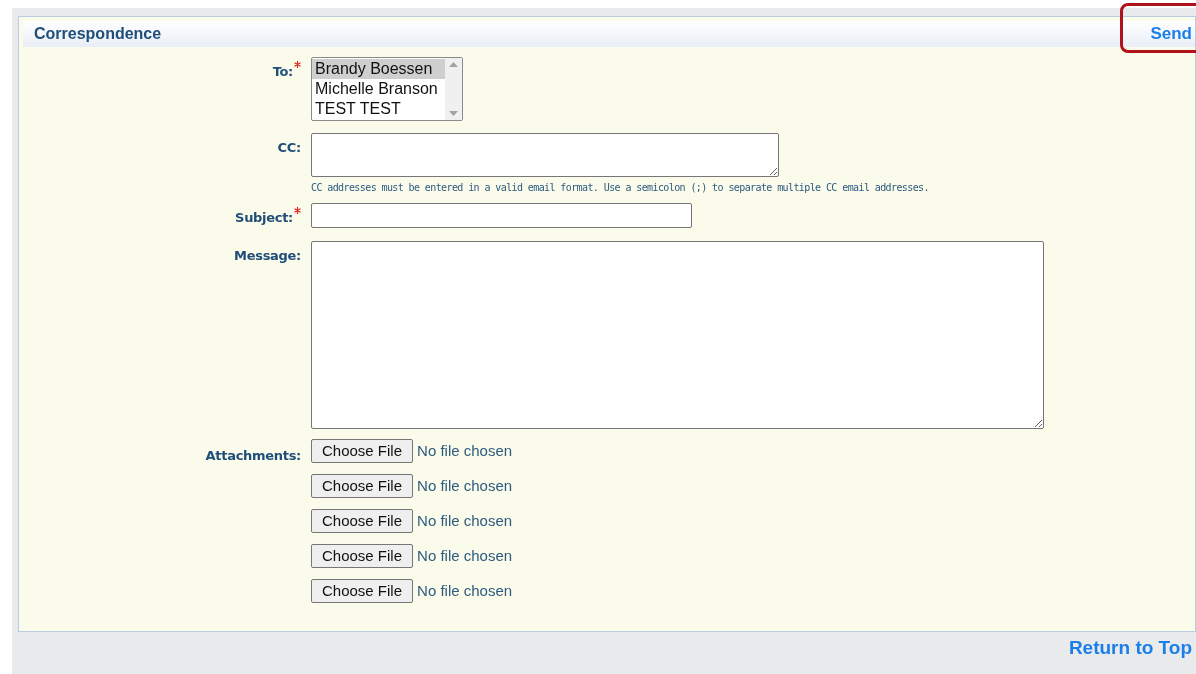 Image resolution: width=1196 pixels, height=674 pixels. Describe the element at coordinates (282, 71) in the screenshot. I see `field-label: To:` at that location.